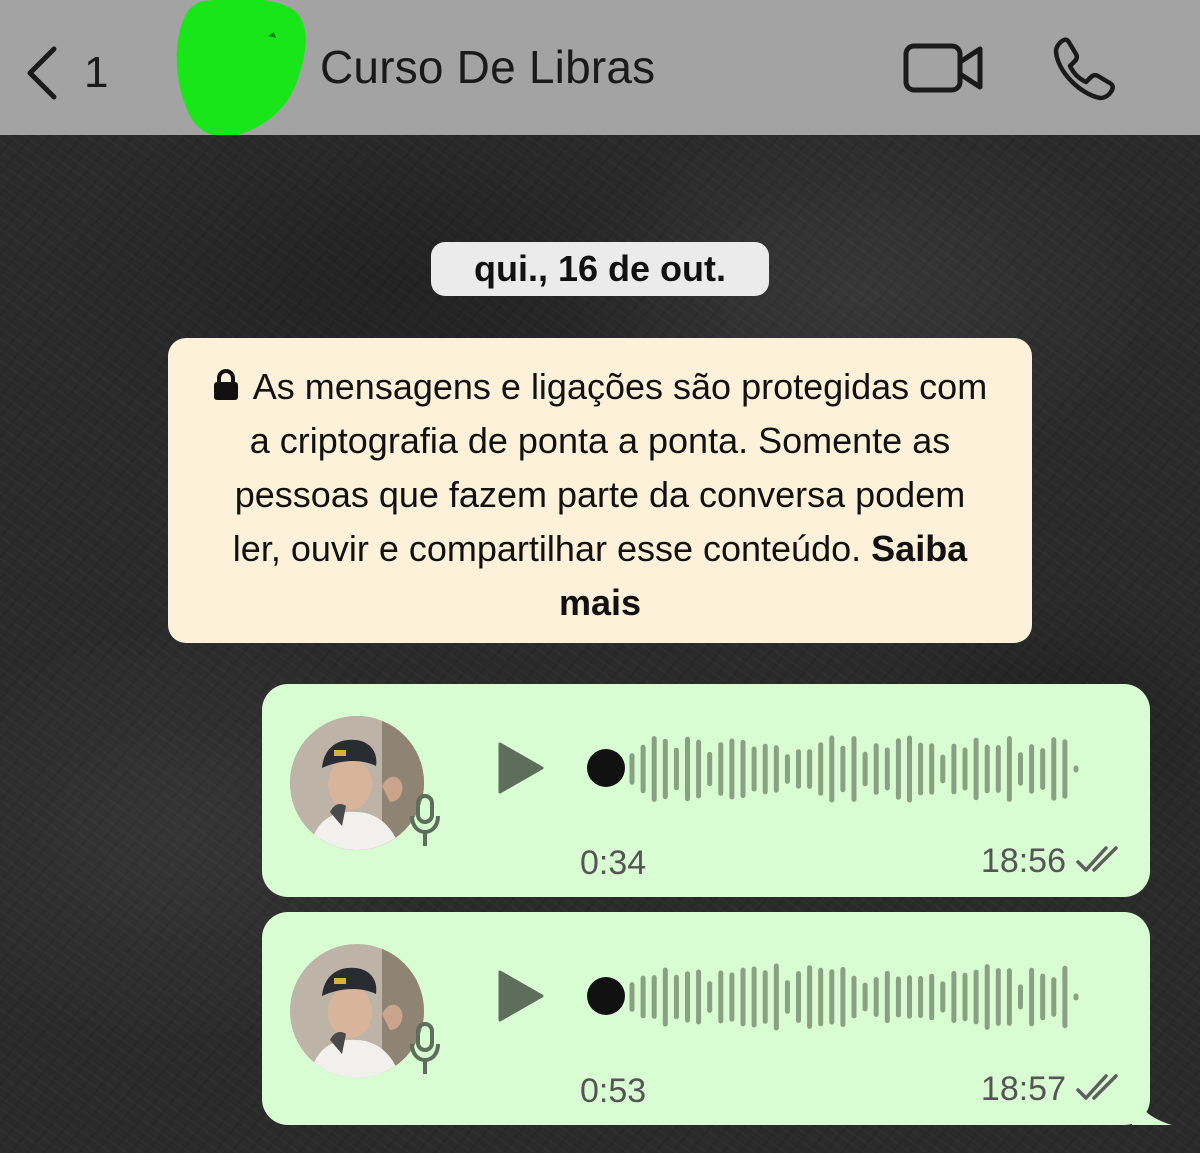 The height and width of the screenshot is (1153, 1200). Describe the element at coordinates (1085, 69) in the screenshot. I see `phone-icon` at that location.